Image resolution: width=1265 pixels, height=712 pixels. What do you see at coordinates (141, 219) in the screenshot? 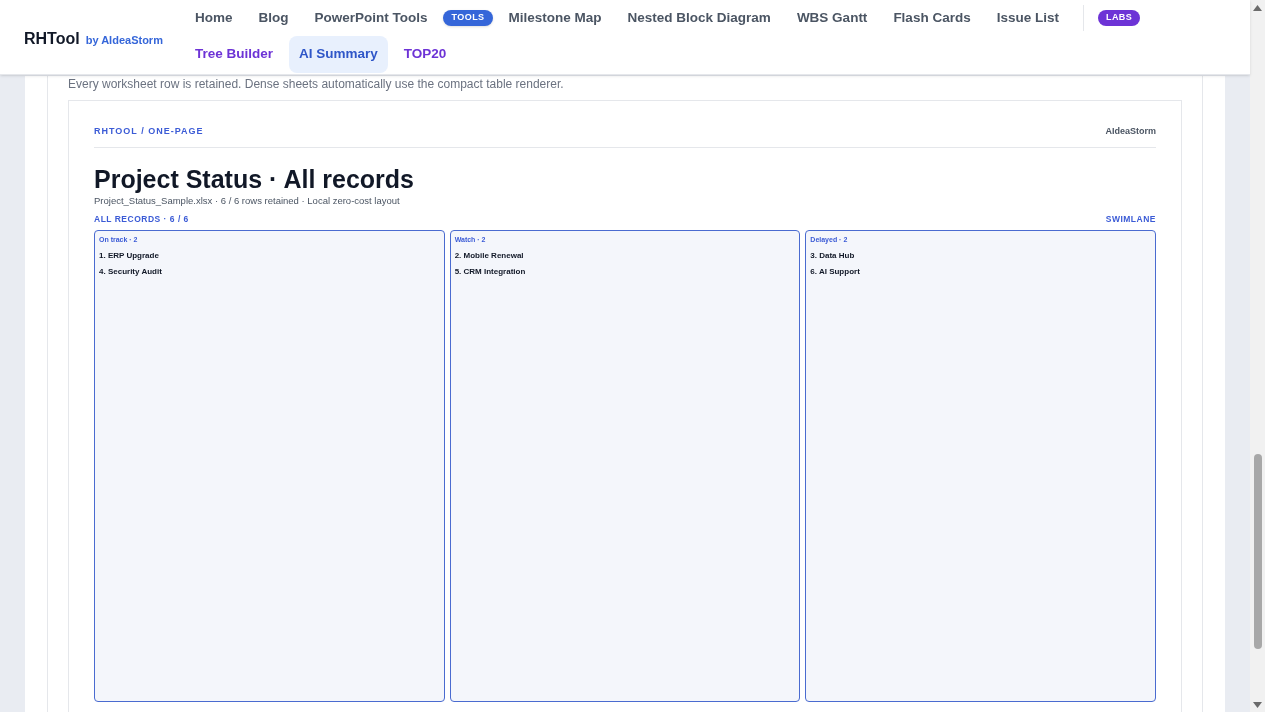
I see `section-label: ALL RECORDS · 6 / 6` at bounding box center [141, 219].